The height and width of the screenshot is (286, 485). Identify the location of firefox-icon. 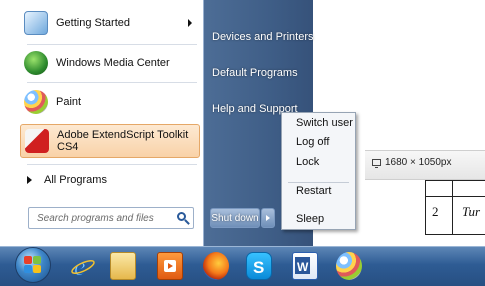
(216, 266).